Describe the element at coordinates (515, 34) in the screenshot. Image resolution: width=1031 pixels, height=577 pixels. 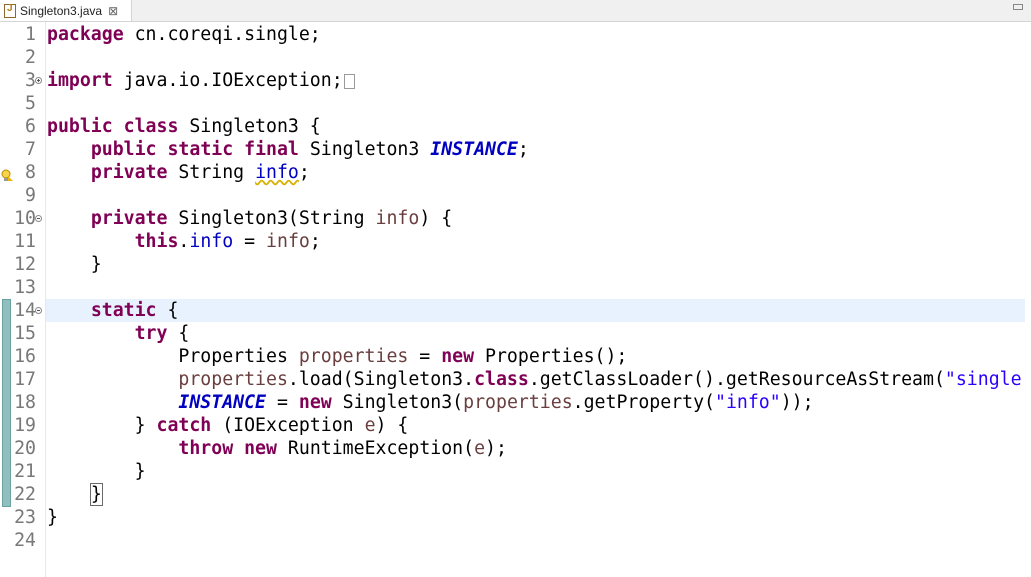
I see `code-line: 1 package cn.coreqi.single;` at that location.